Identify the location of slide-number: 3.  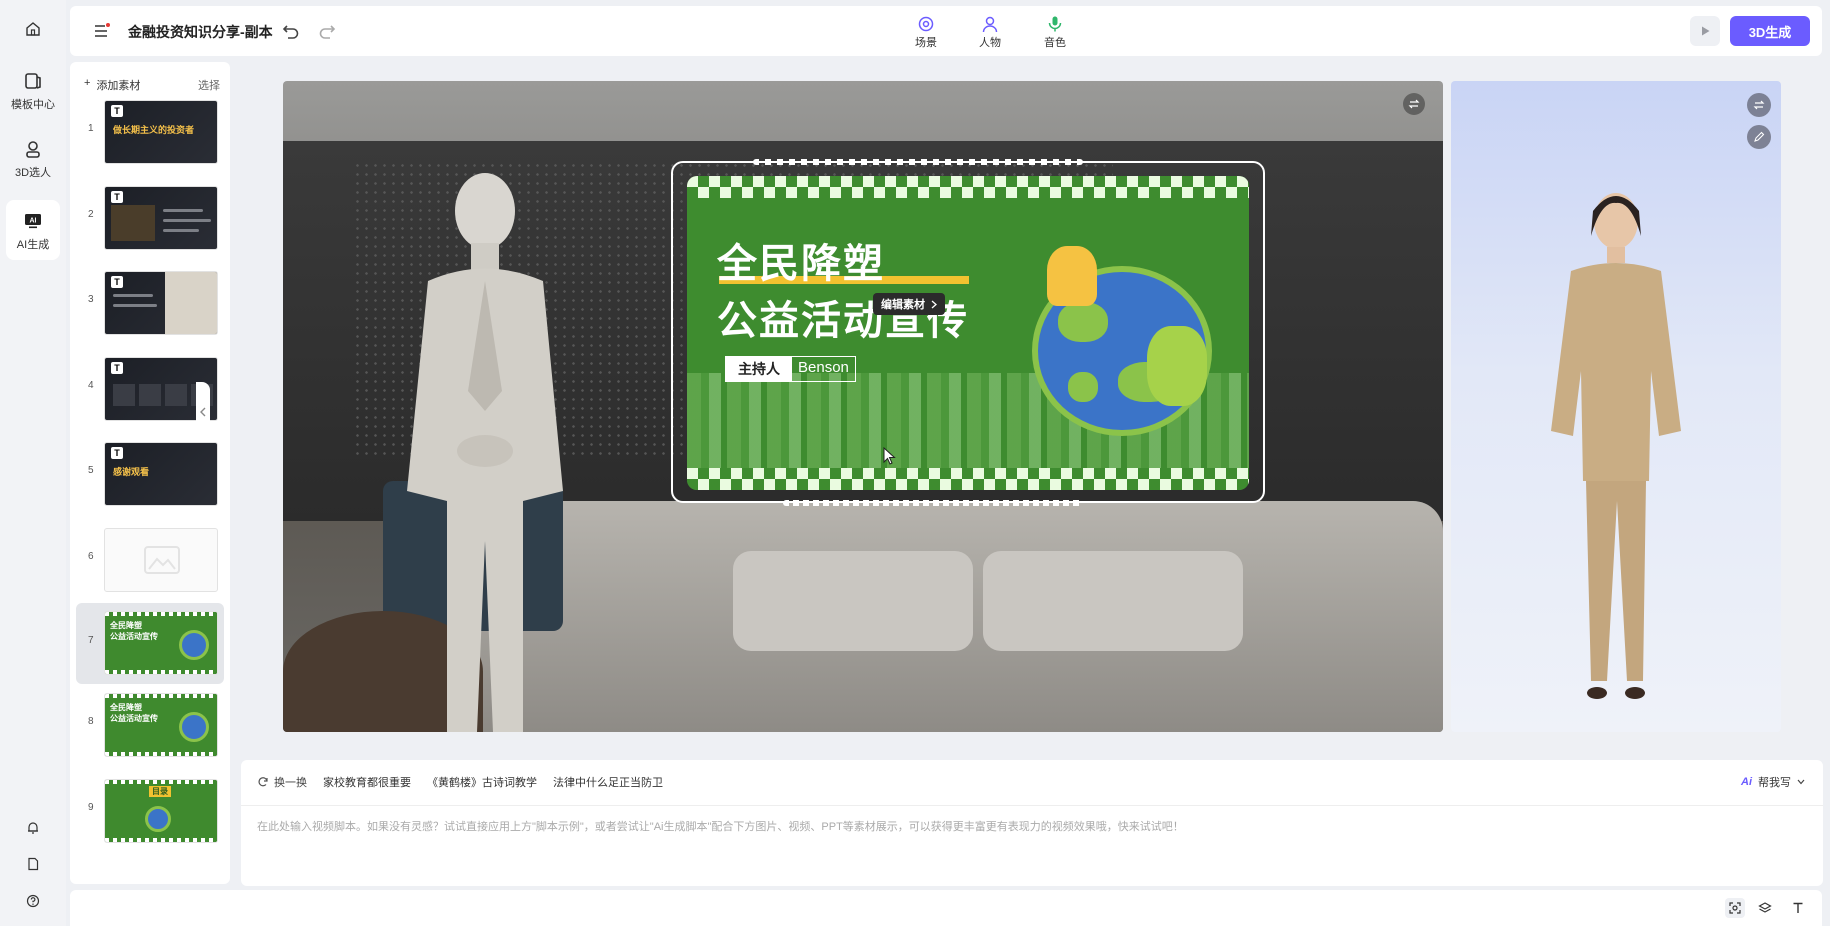
(91, 299).